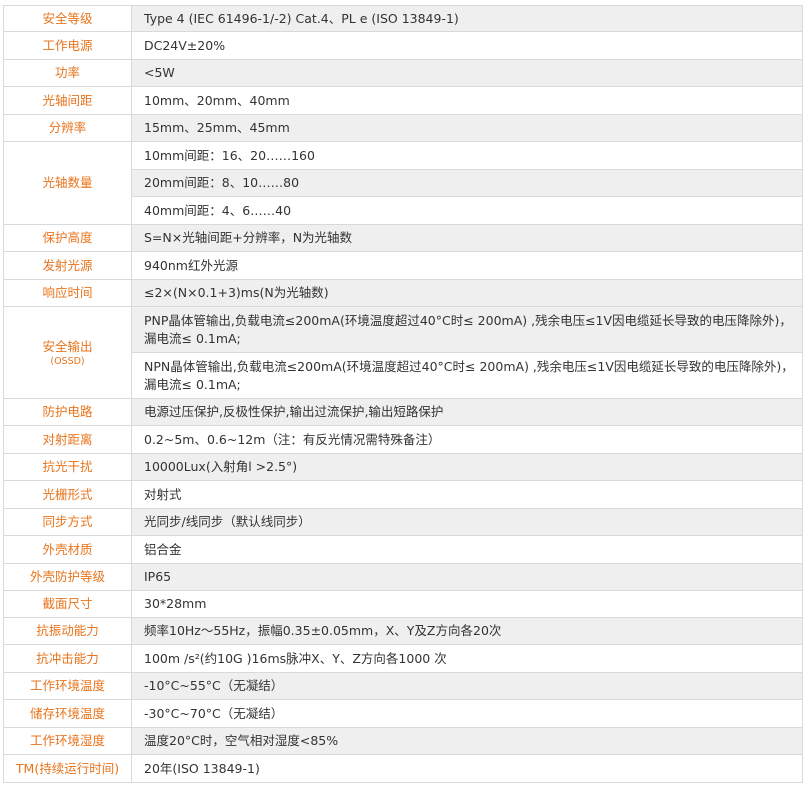  I want to click on spec-label: 保护高度, so click(67, 238).